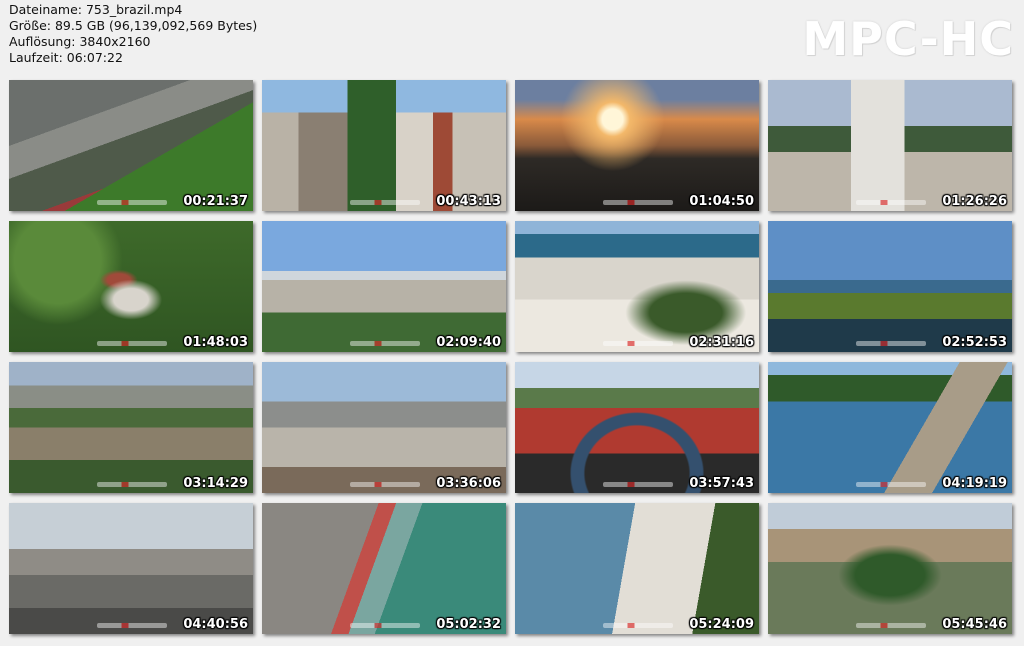 This screenshot has height=646, width=1024. I want to click on thumbnail-timestamp: 03:36:06, so click(468, 483).